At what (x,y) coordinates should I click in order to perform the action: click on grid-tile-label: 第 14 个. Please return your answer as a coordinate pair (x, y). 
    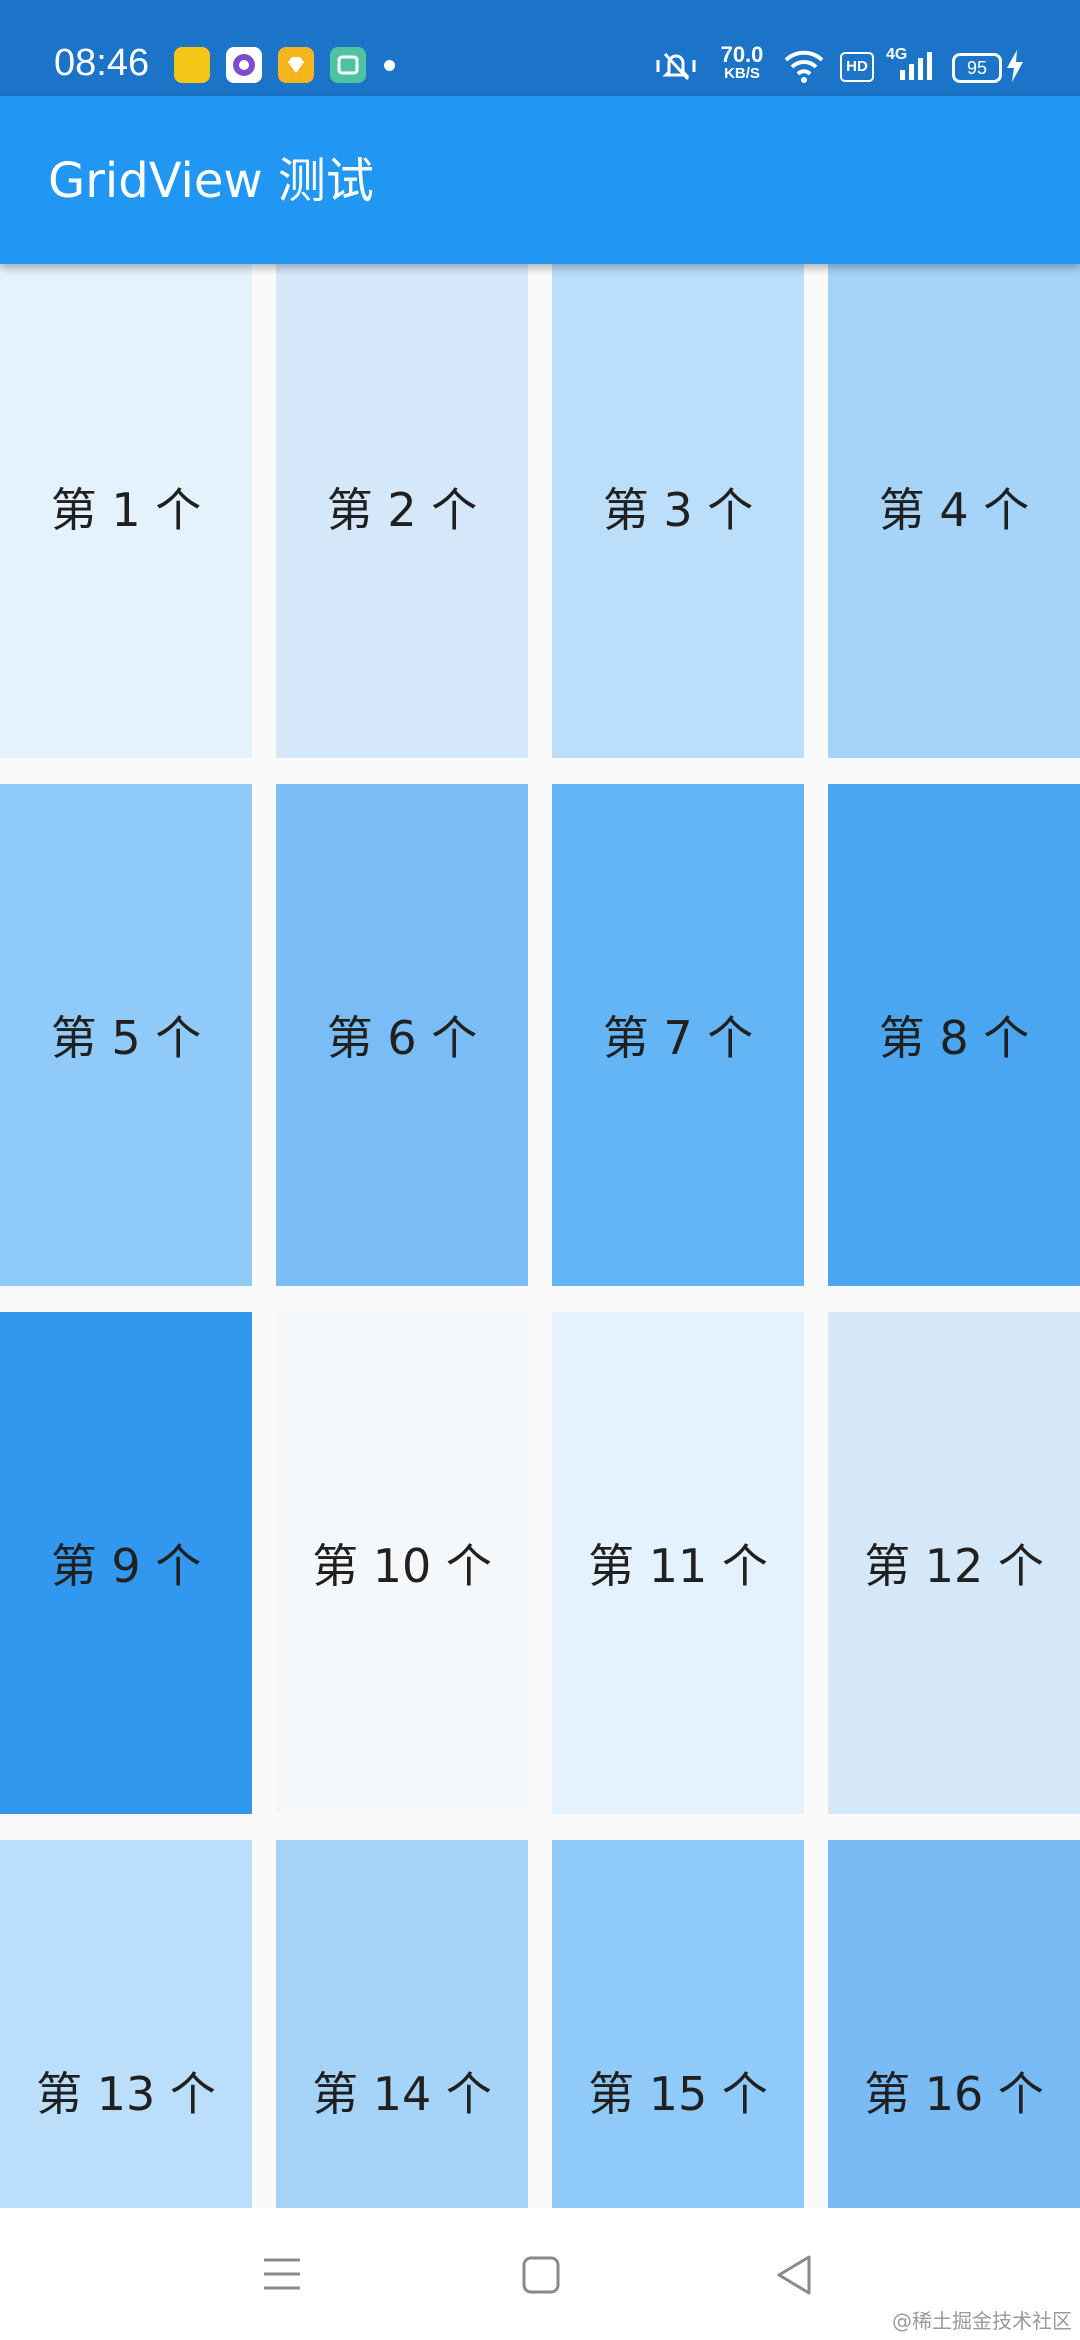
    Looking at the image, I should click on (402, 2094).